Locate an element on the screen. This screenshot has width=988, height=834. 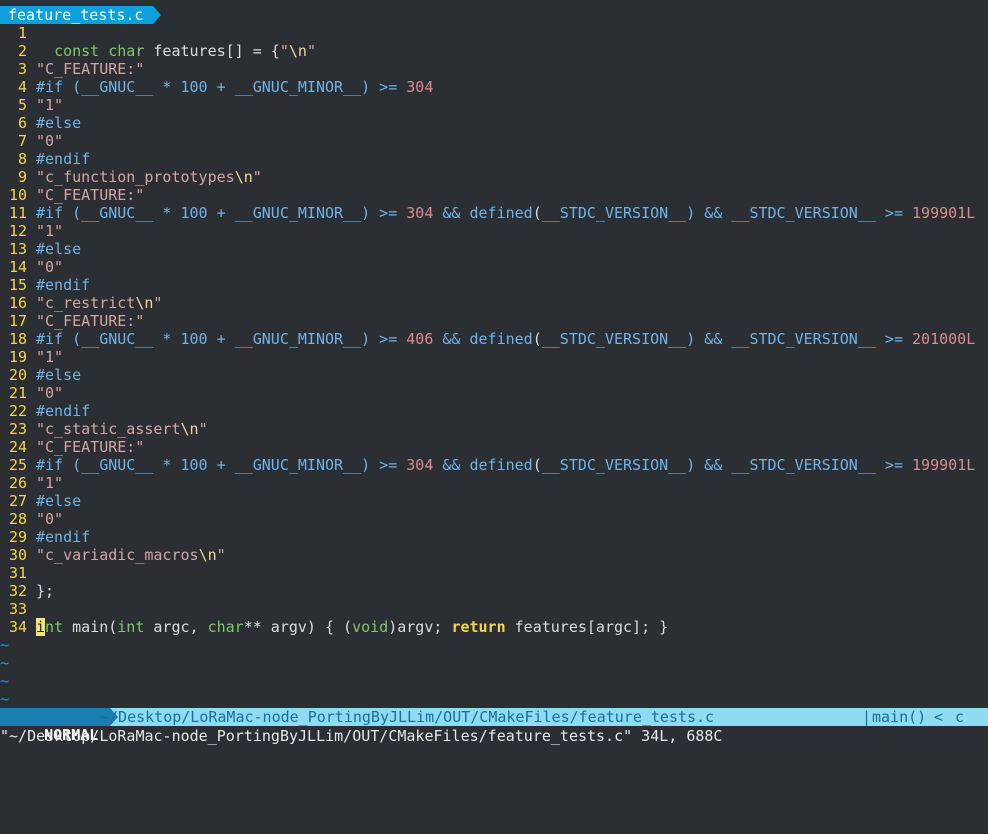
line-number: 32 is located at coordinates (17, 591).